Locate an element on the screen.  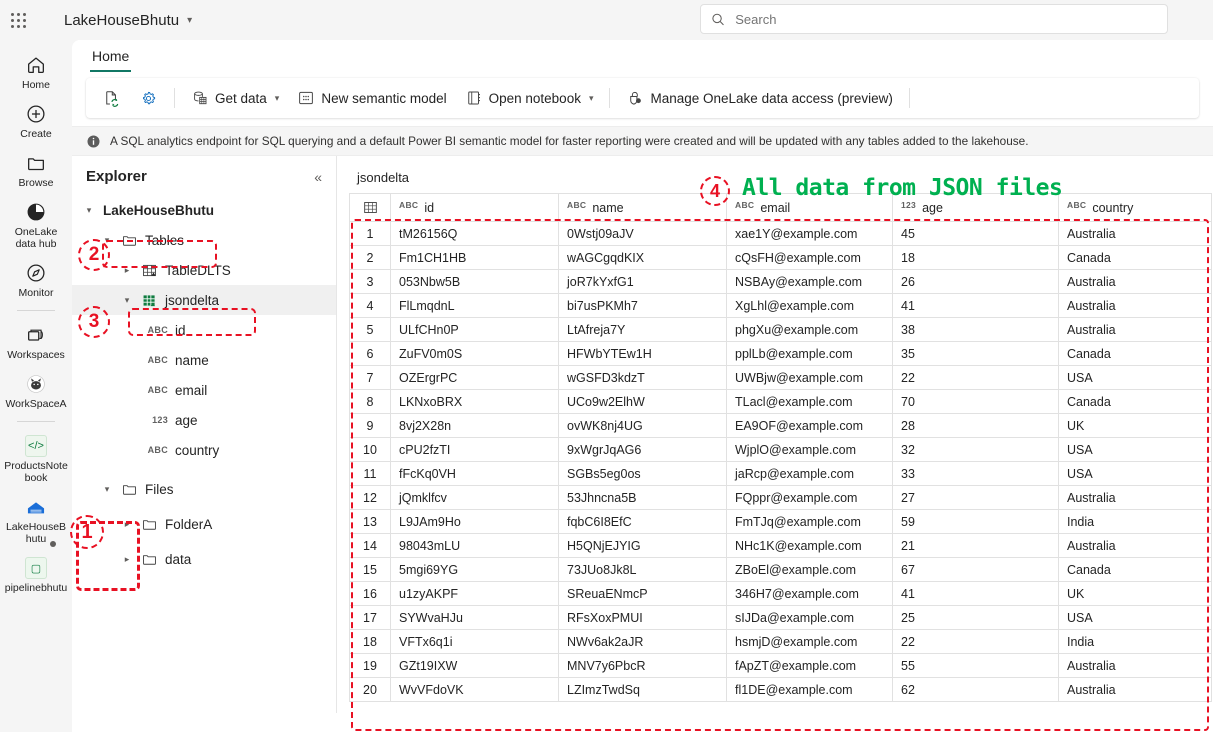
cell-id: 8vj2X28n is located at coordinates (474, 425).